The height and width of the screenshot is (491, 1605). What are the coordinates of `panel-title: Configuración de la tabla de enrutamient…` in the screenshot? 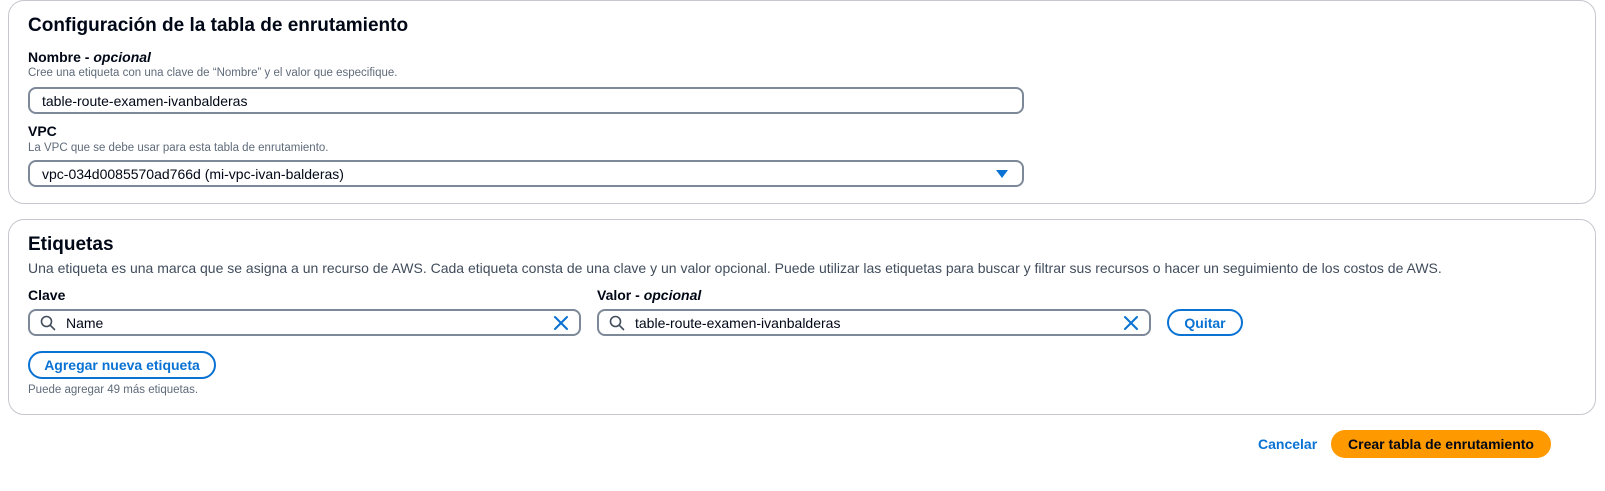 It's located at (218, 25).